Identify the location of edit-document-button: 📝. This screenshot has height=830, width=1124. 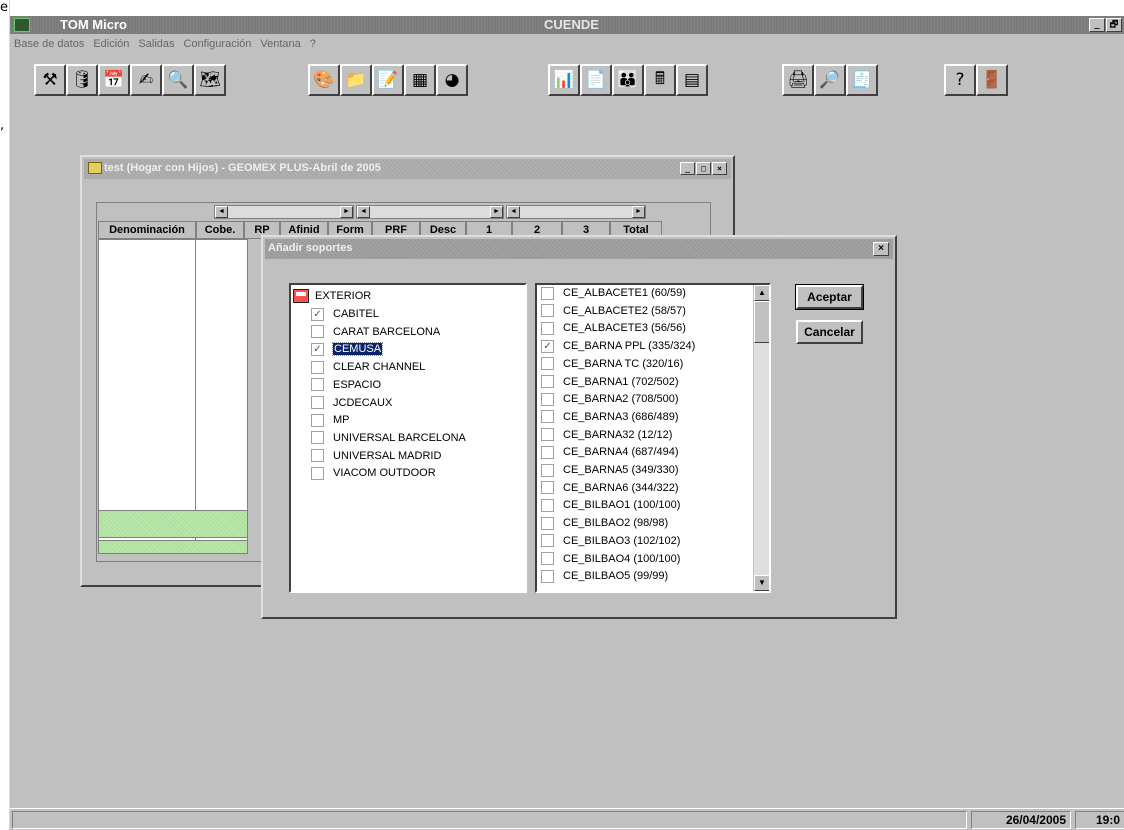
(388, 80).